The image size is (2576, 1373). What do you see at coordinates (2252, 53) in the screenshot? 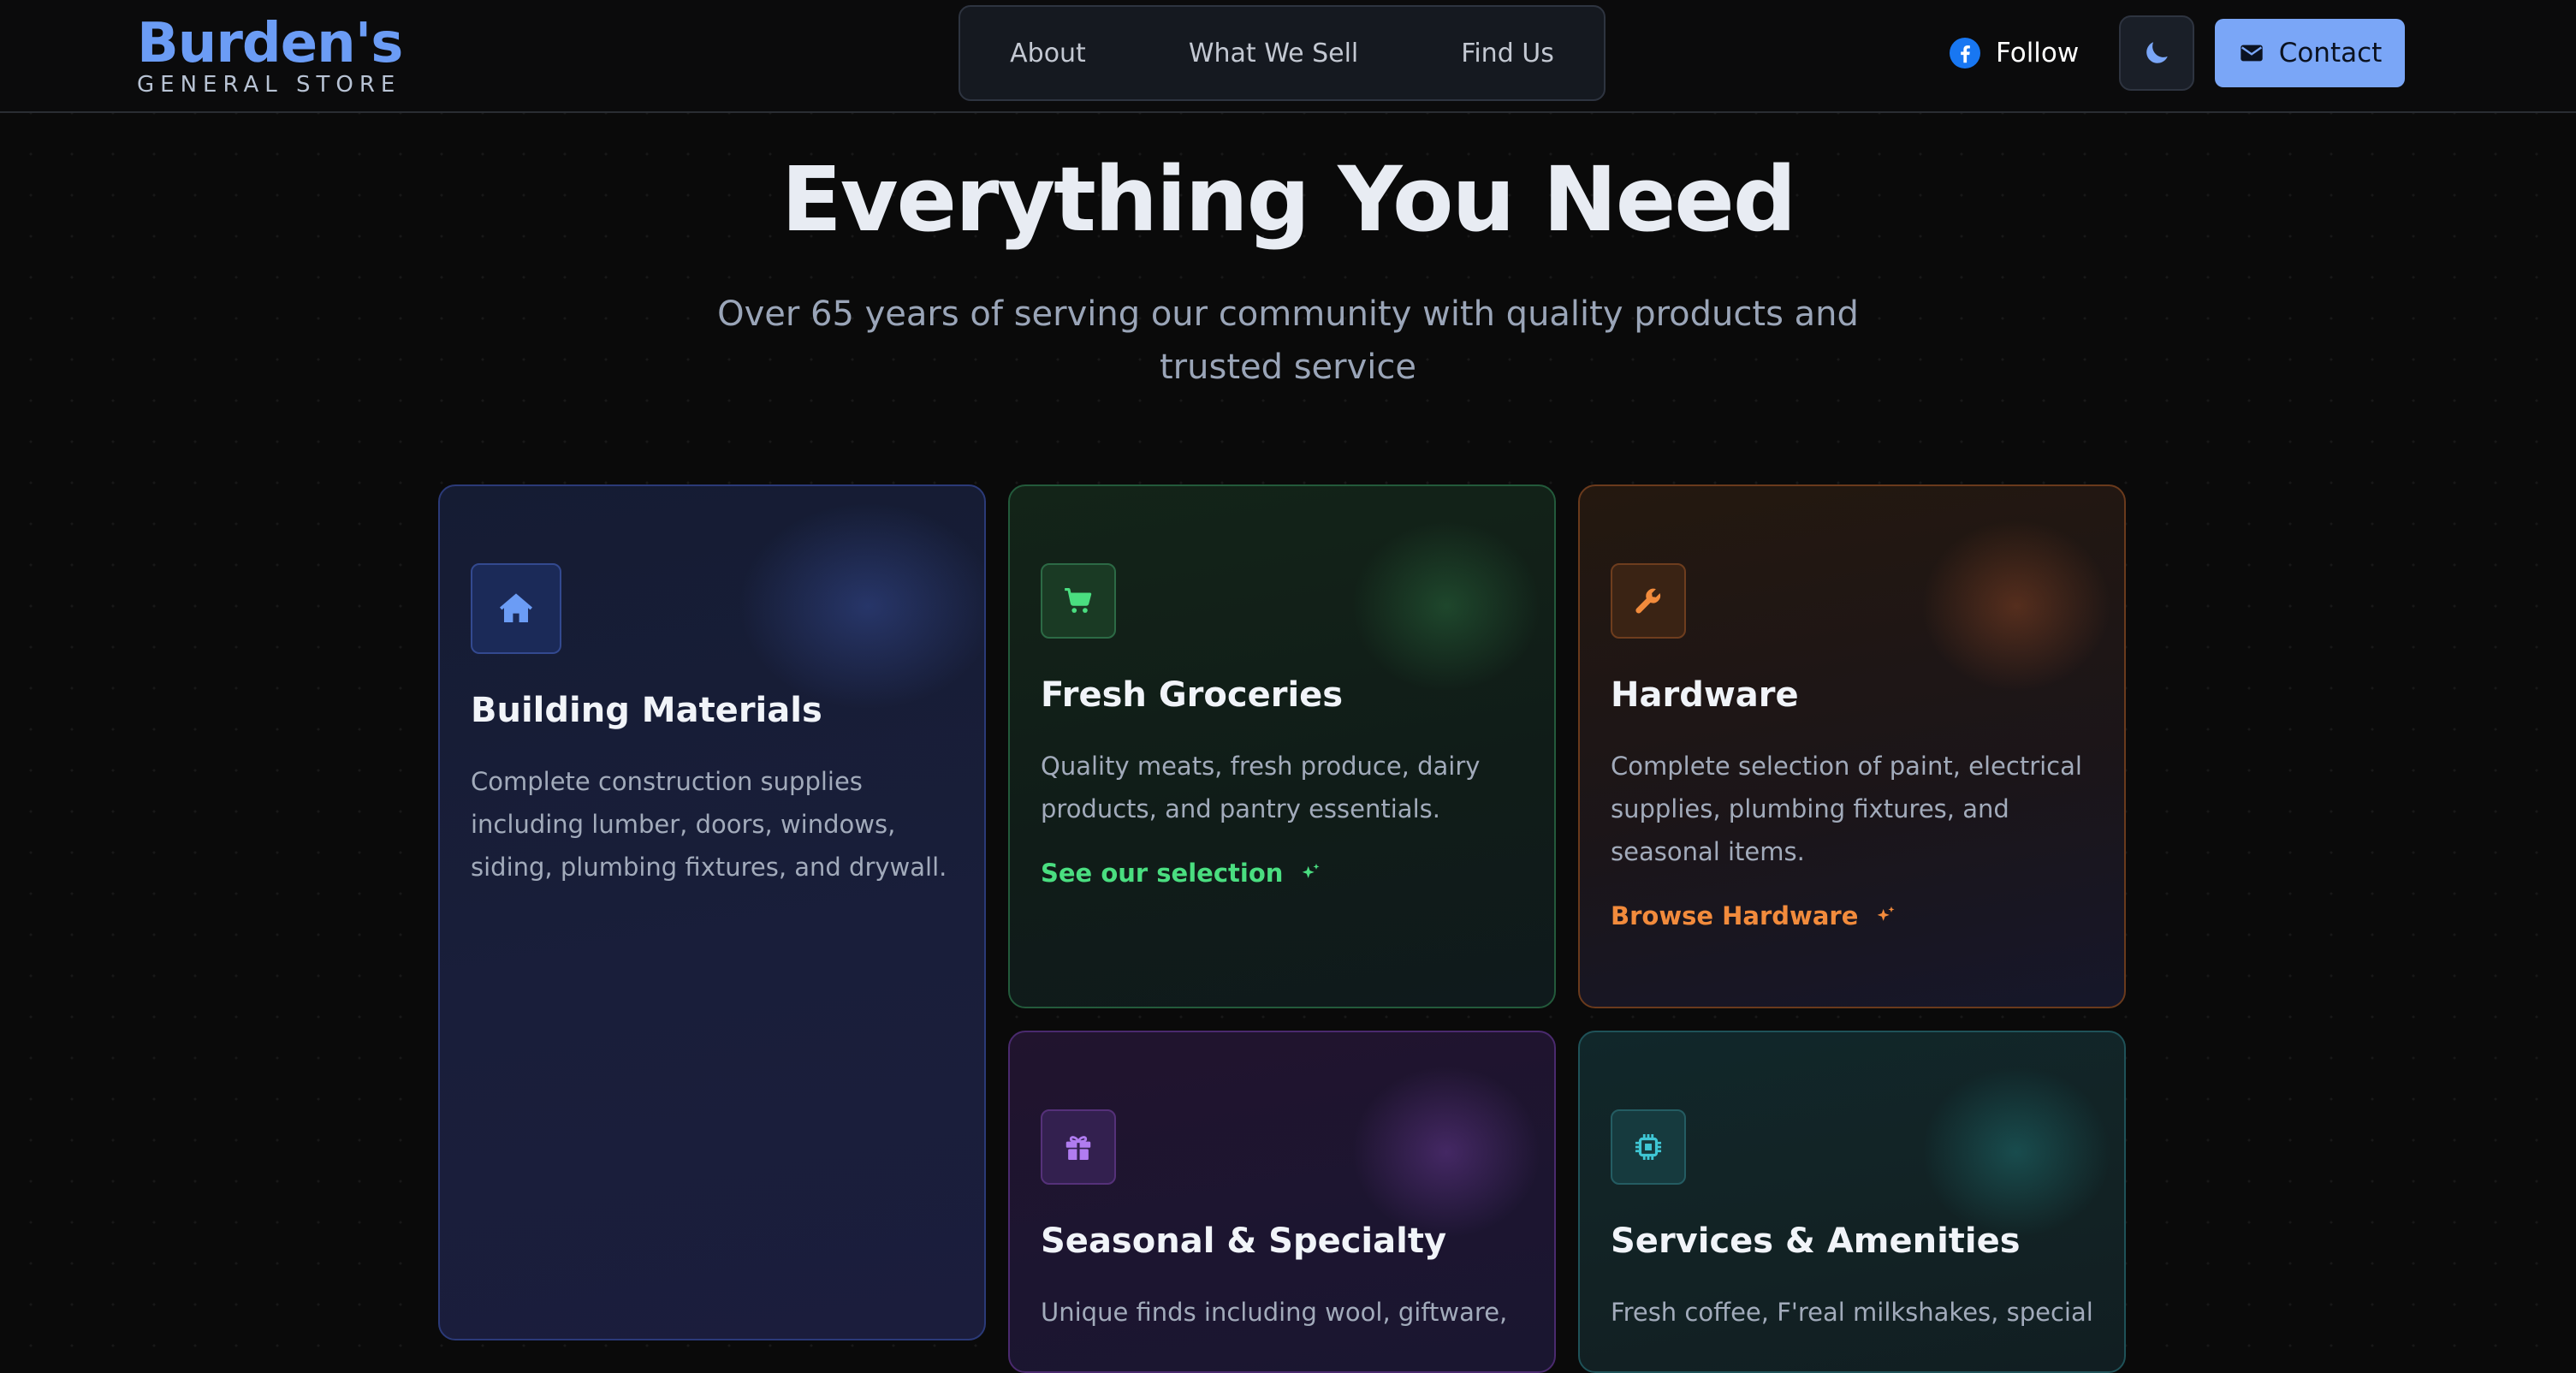
I see `envelope-icon` at bounding box center [2252, 53].